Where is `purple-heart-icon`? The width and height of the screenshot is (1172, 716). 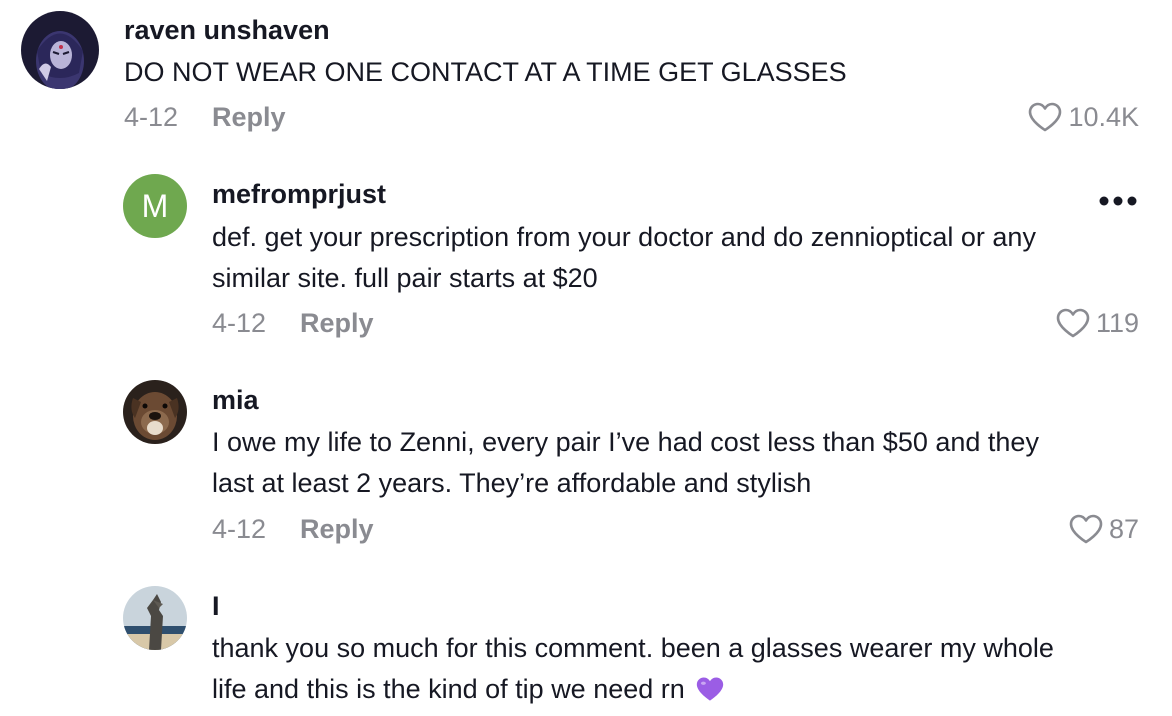 purple-heart-icon is located at coordinates (710, 693).